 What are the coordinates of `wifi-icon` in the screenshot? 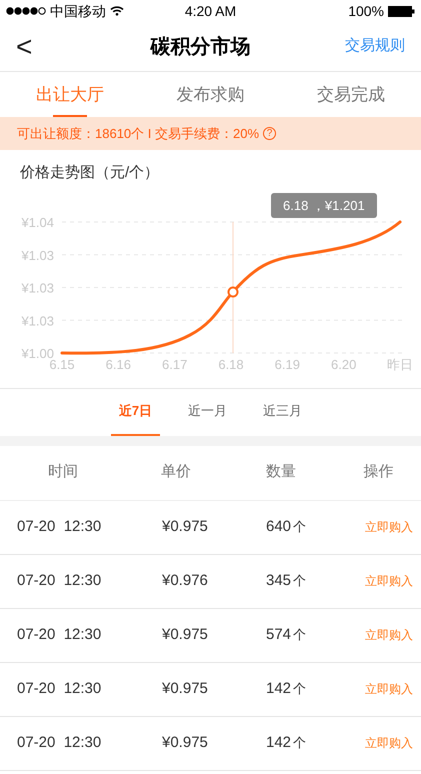 It's located at (117, 11).